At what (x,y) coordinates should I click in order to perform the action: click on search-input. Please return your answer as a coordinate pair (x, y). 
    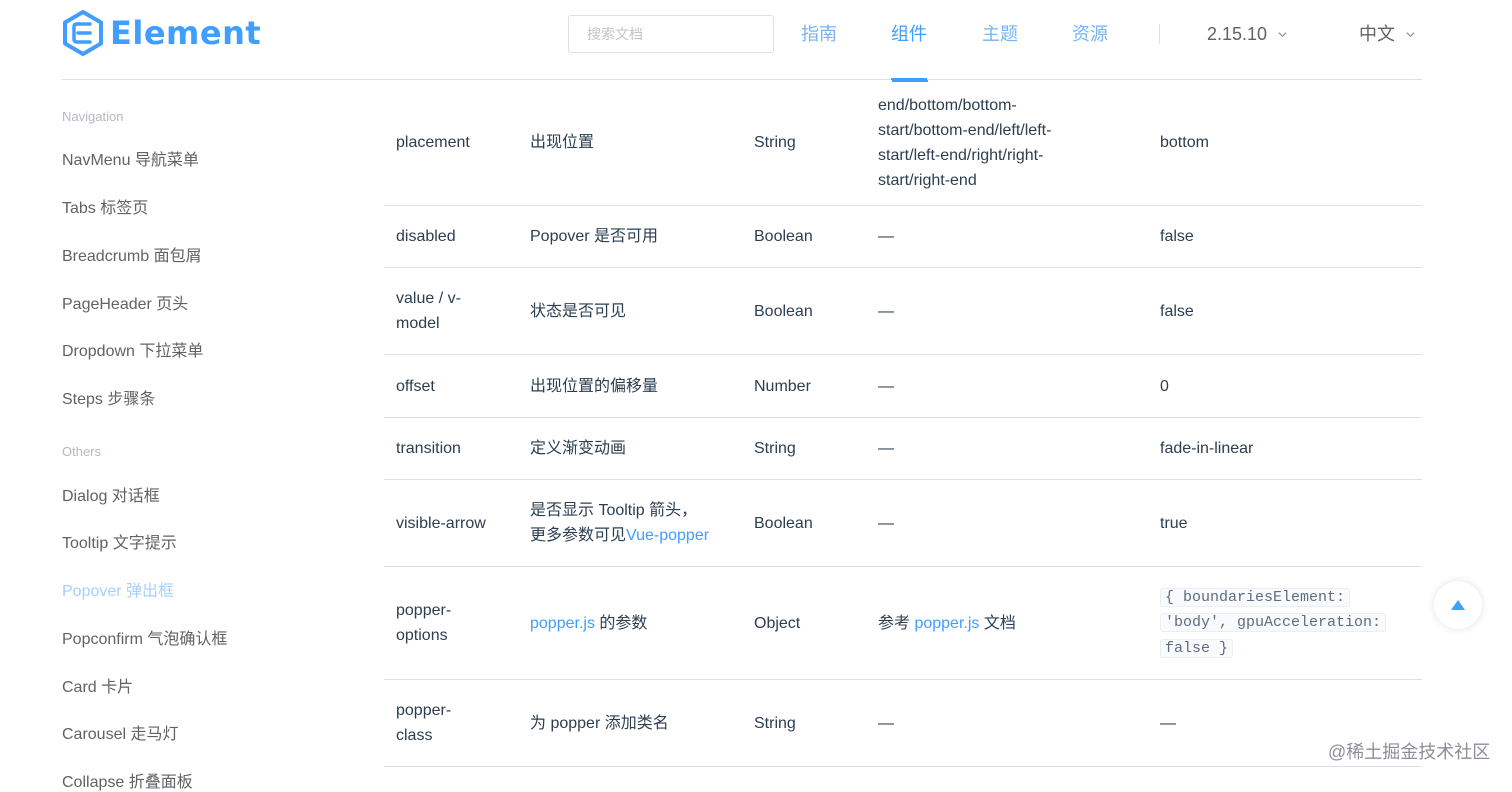
    Looking at the image, I should click on (671, 34).